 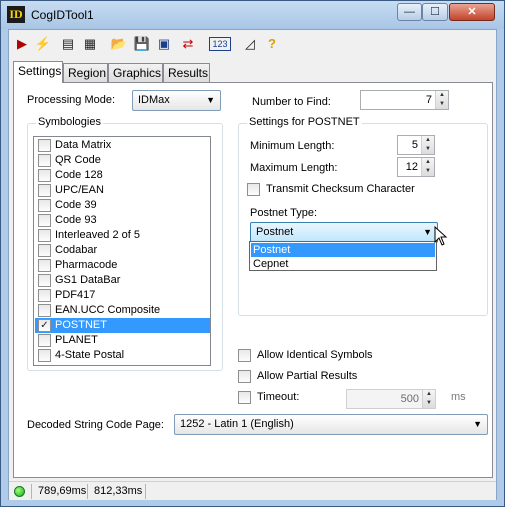 What do you see at coordinates (16, 14) in the screenshot?
I see `app-id-icon: ID` at bounding box center [16, 14].